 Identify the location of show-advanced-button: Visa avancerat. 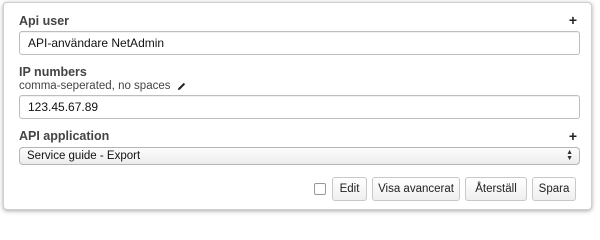
(416, 189).